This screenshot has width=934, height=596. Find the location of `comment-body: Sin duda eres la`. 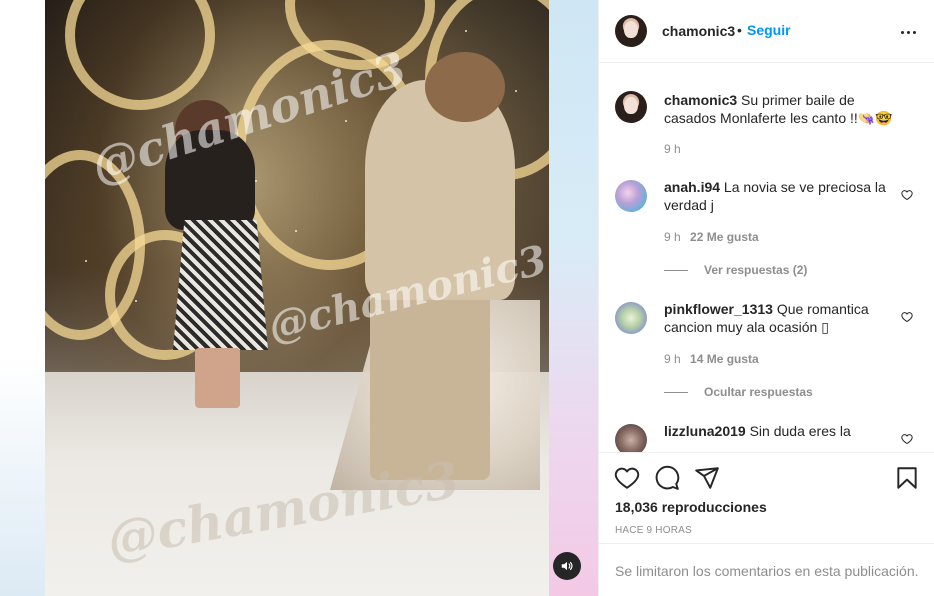

comment-body: Sin duda eres la is located at coordinates (800, 431).